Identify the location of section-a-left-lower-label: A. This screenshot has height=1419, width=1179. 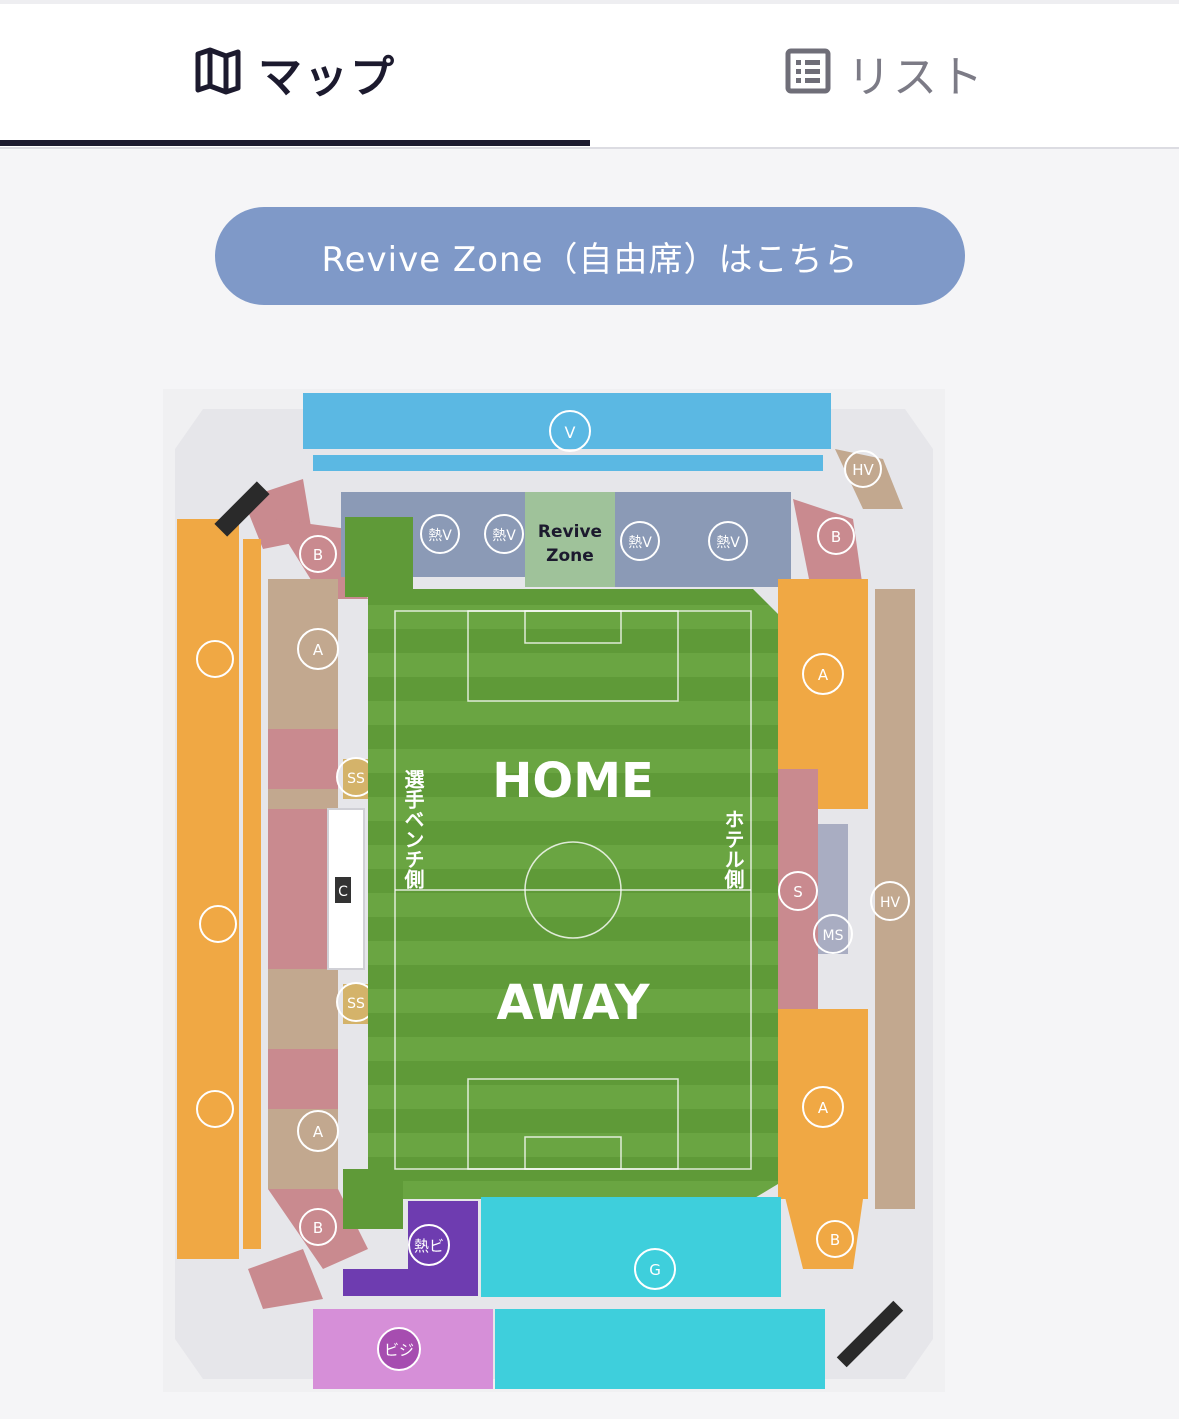
(318, 1132).